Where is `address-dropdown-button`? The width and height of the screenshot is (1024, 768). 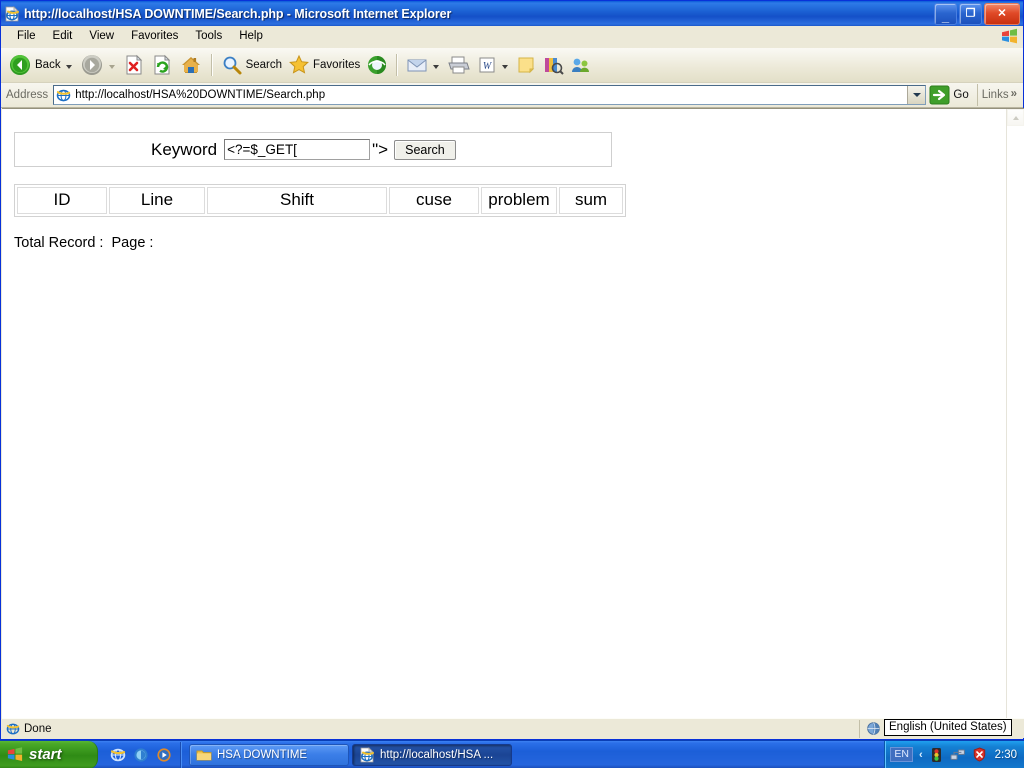
address-dropdown-button is located at coordinates (916, 95).